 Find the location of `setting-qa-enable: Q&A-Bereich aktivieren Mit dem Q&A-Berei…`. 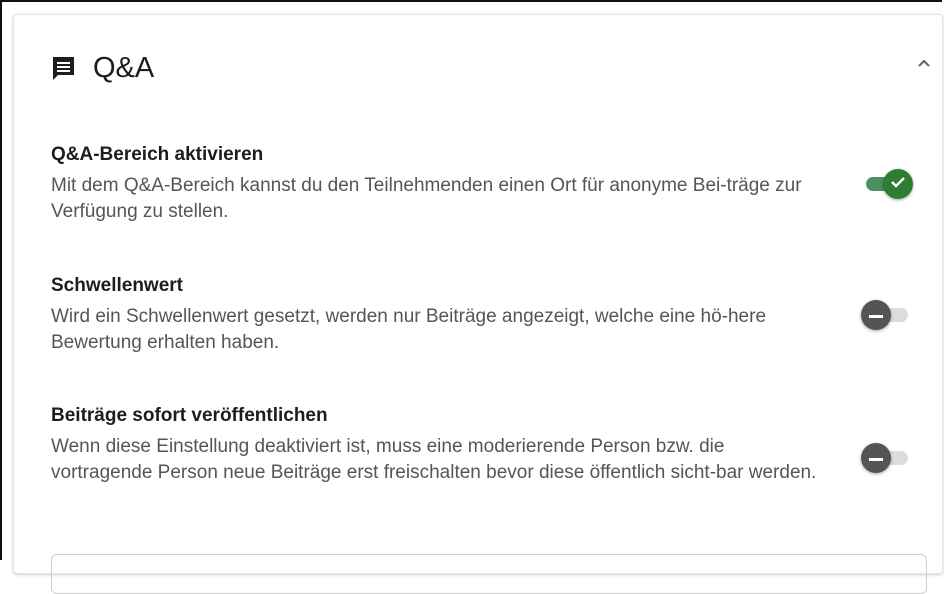

setting-qa-enable: Q&A-Bereich aktivieren Mit dem Q&A-Berei… is located at coordinates (491, 188).